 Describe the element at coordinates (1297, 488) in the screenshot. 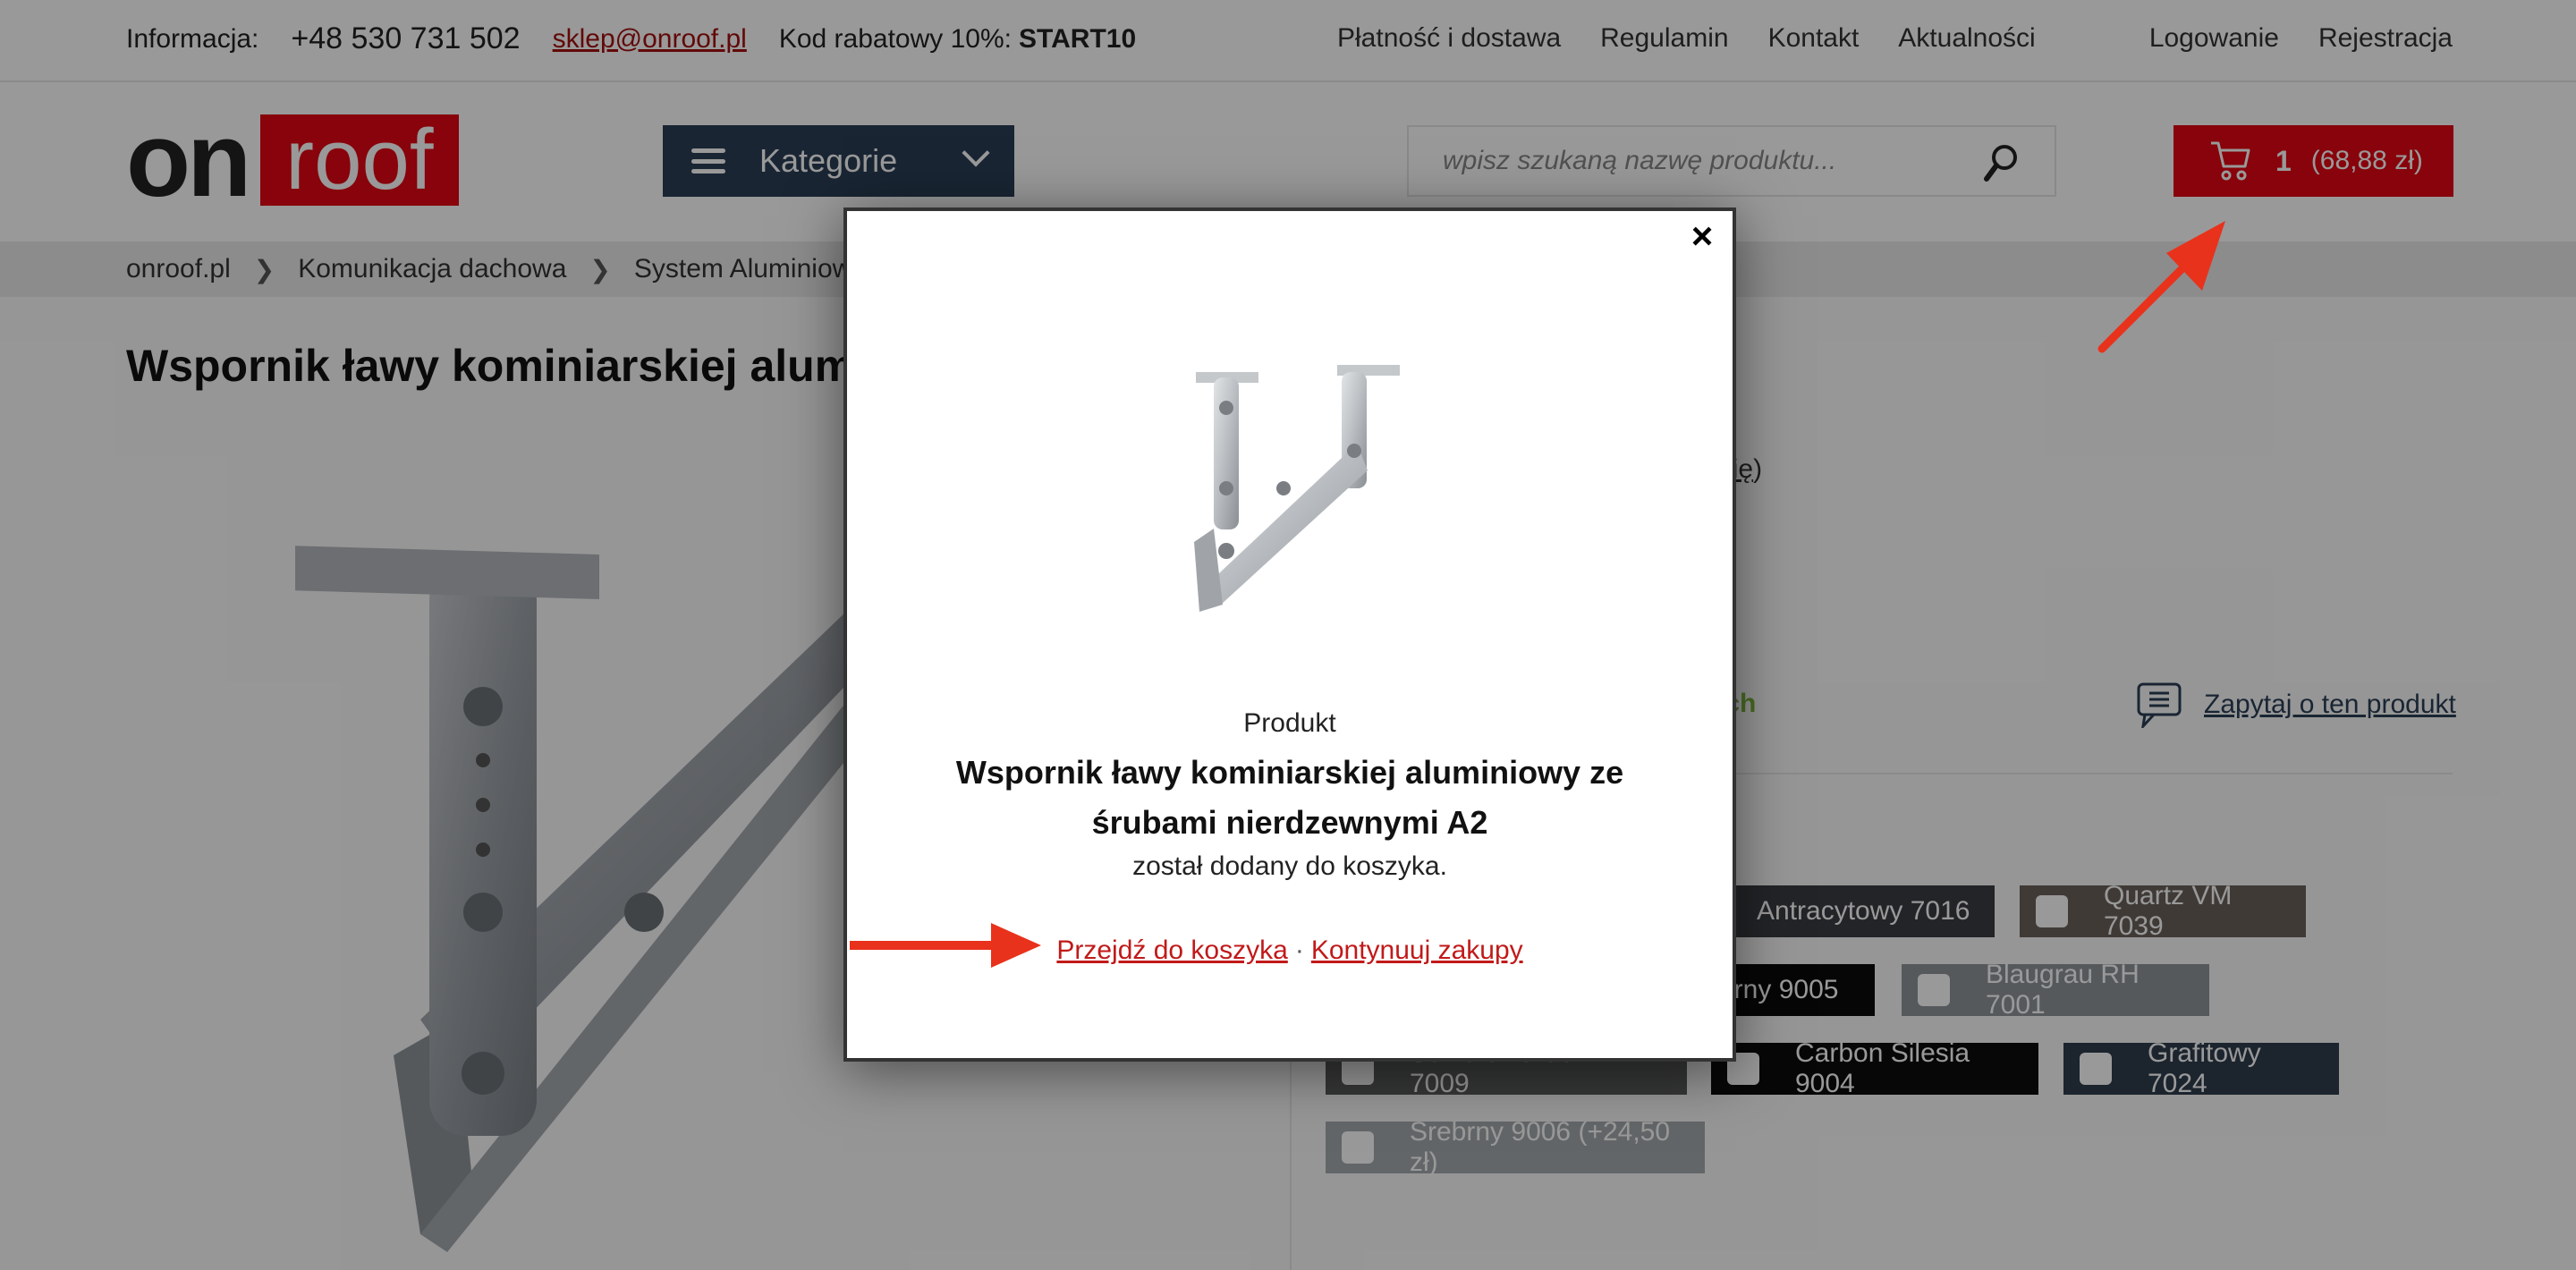

I see `modal-product-image` at that location.